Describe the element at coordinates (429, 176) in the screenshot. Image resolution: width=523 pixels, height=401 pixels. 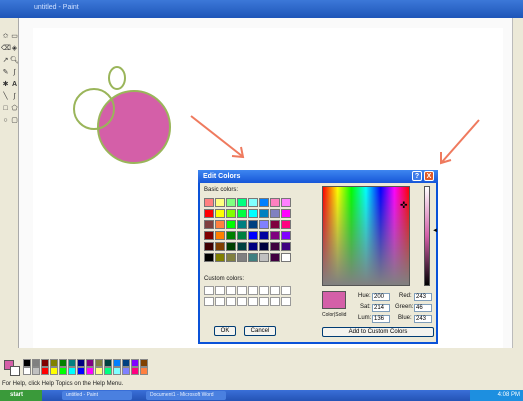
I see `close-button: X` at that location.